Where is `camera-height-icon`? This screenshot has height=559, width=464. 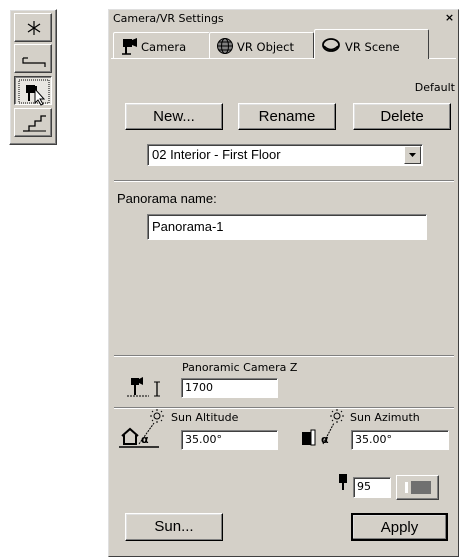
camera-height-icon is located at coordinates (143, 387).